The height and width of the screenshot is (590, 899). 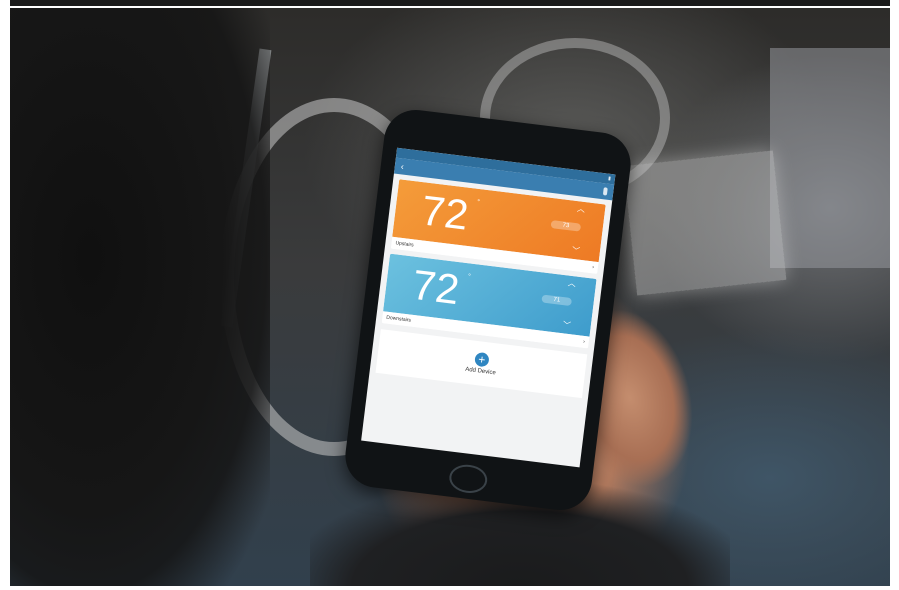 What do you see at coordinates (398, 319) in the screenshot?
I see `thermostat-name: Downstairs` at bounding box center [398, 319].